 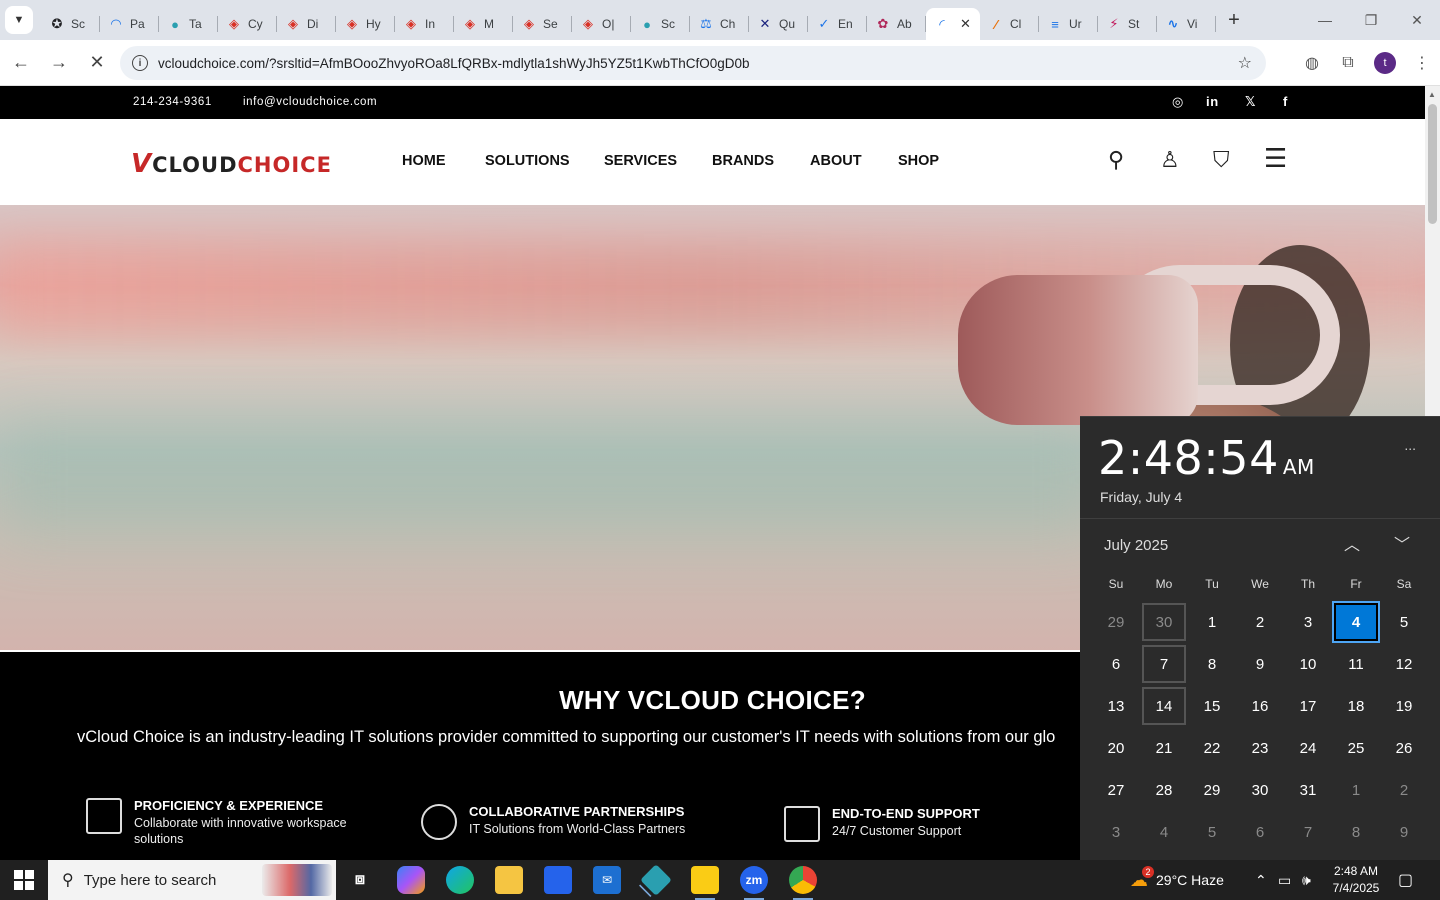 What do you see at coordinates (1250, 102) in the screenshot?
I see `x-twitter-icon: 𝕏` at bounding box center [1250, 102].